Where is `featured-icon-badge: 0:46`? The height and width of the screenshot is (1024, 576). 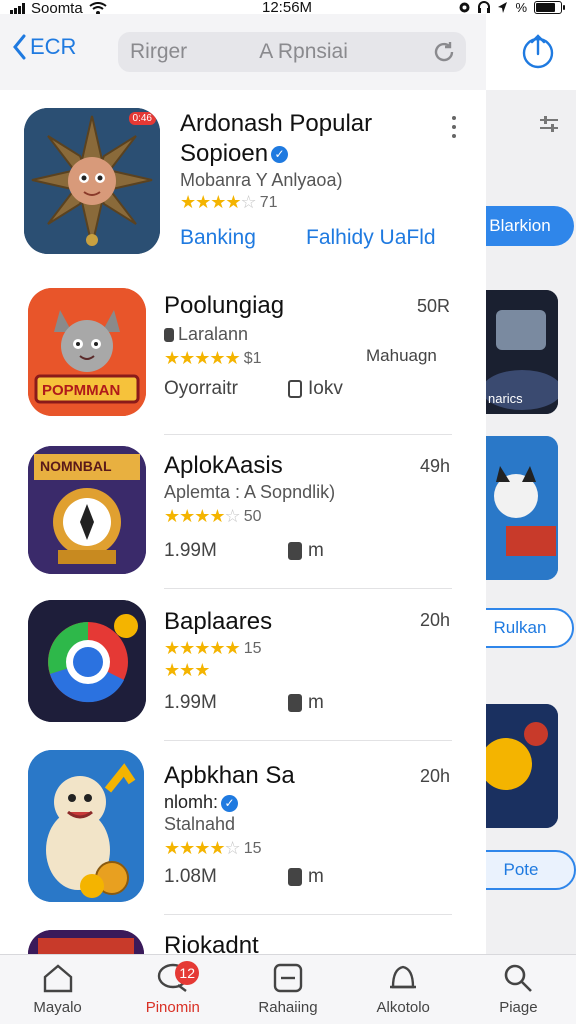 featured-icon-badge: 0:46 is located at coordinates (142, 118).